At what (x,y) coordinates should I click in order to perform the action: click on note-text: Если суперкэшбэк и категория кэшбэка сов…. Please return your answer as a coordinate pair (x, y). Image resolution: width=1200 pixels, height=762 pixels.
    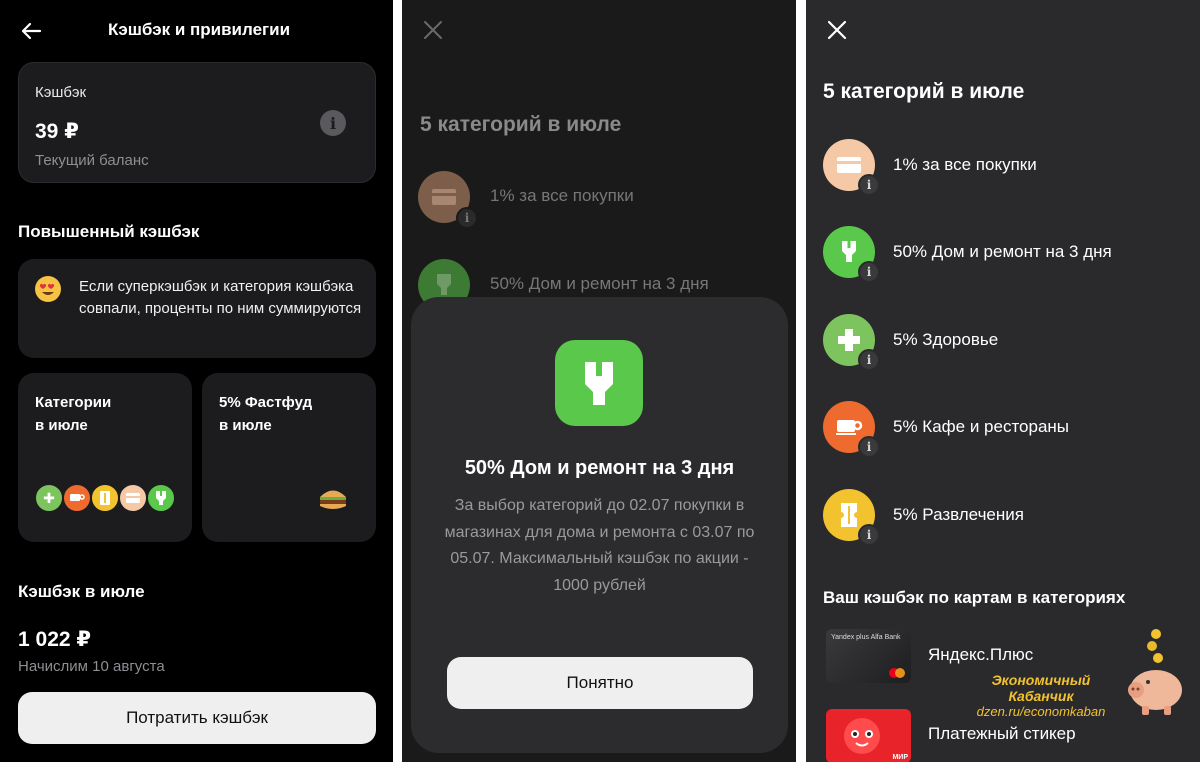
    Looking at the image, I should click on (220, 297).